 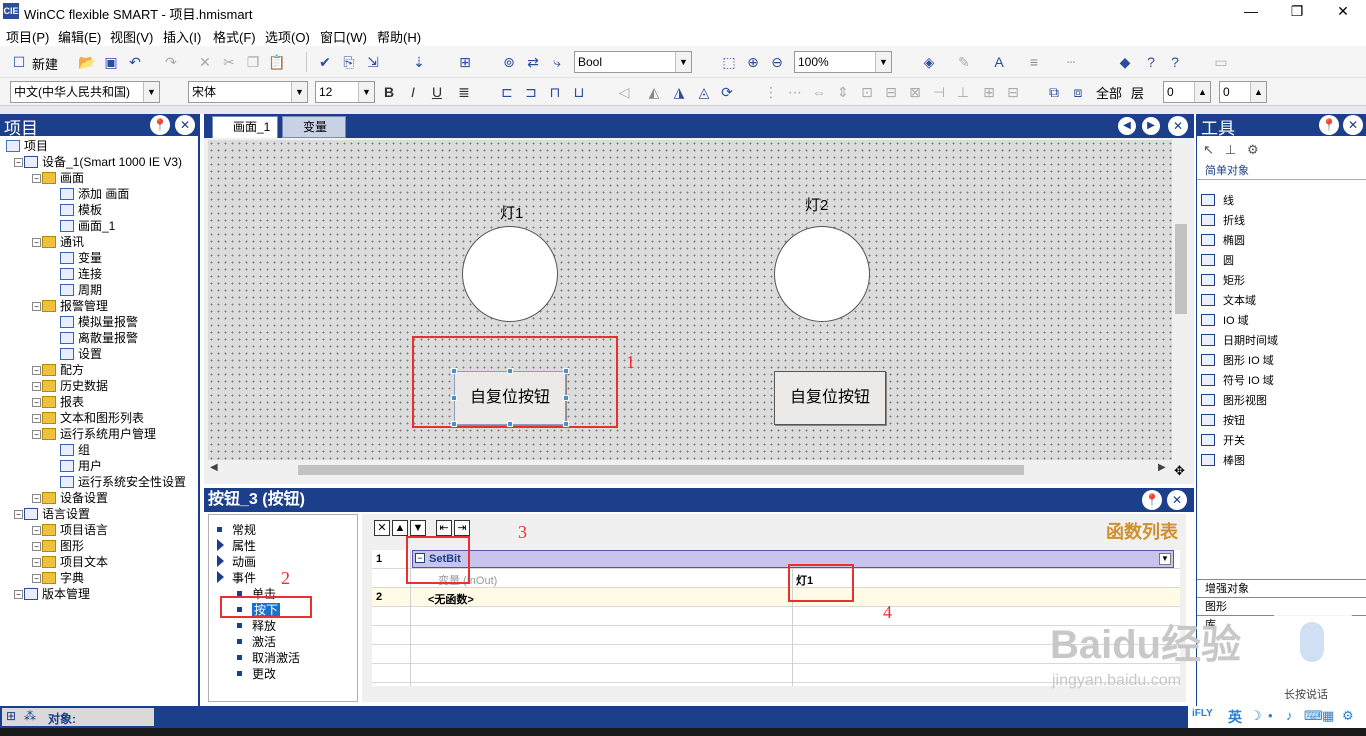 I want to click on all-layers-label: 全部, so click(x=1109, y=92).